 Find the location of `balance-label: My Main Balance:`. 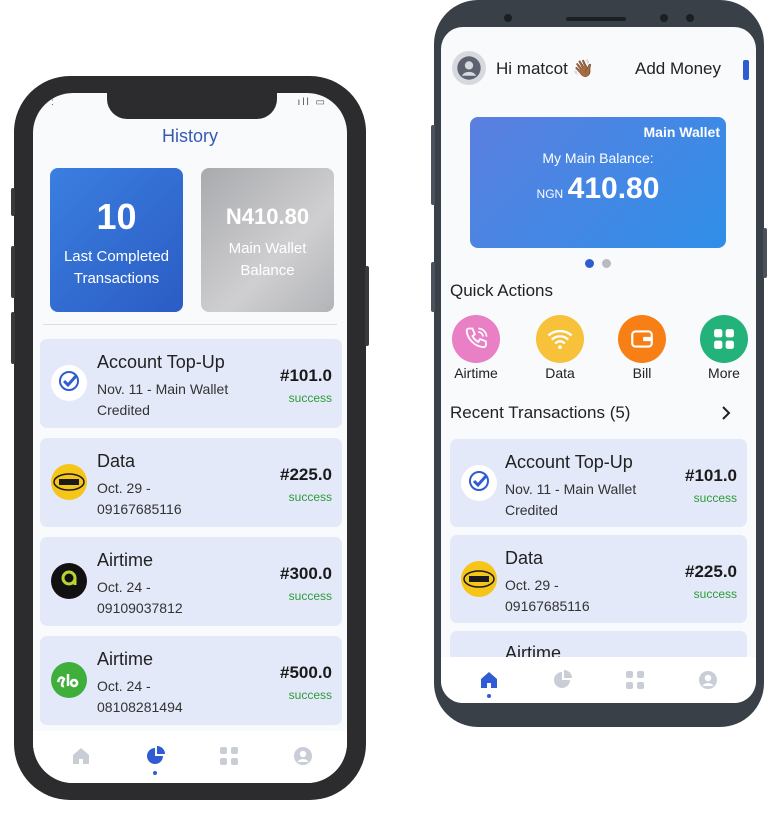

balance-label: My Main Balance: is located at coordinates (598, 158).